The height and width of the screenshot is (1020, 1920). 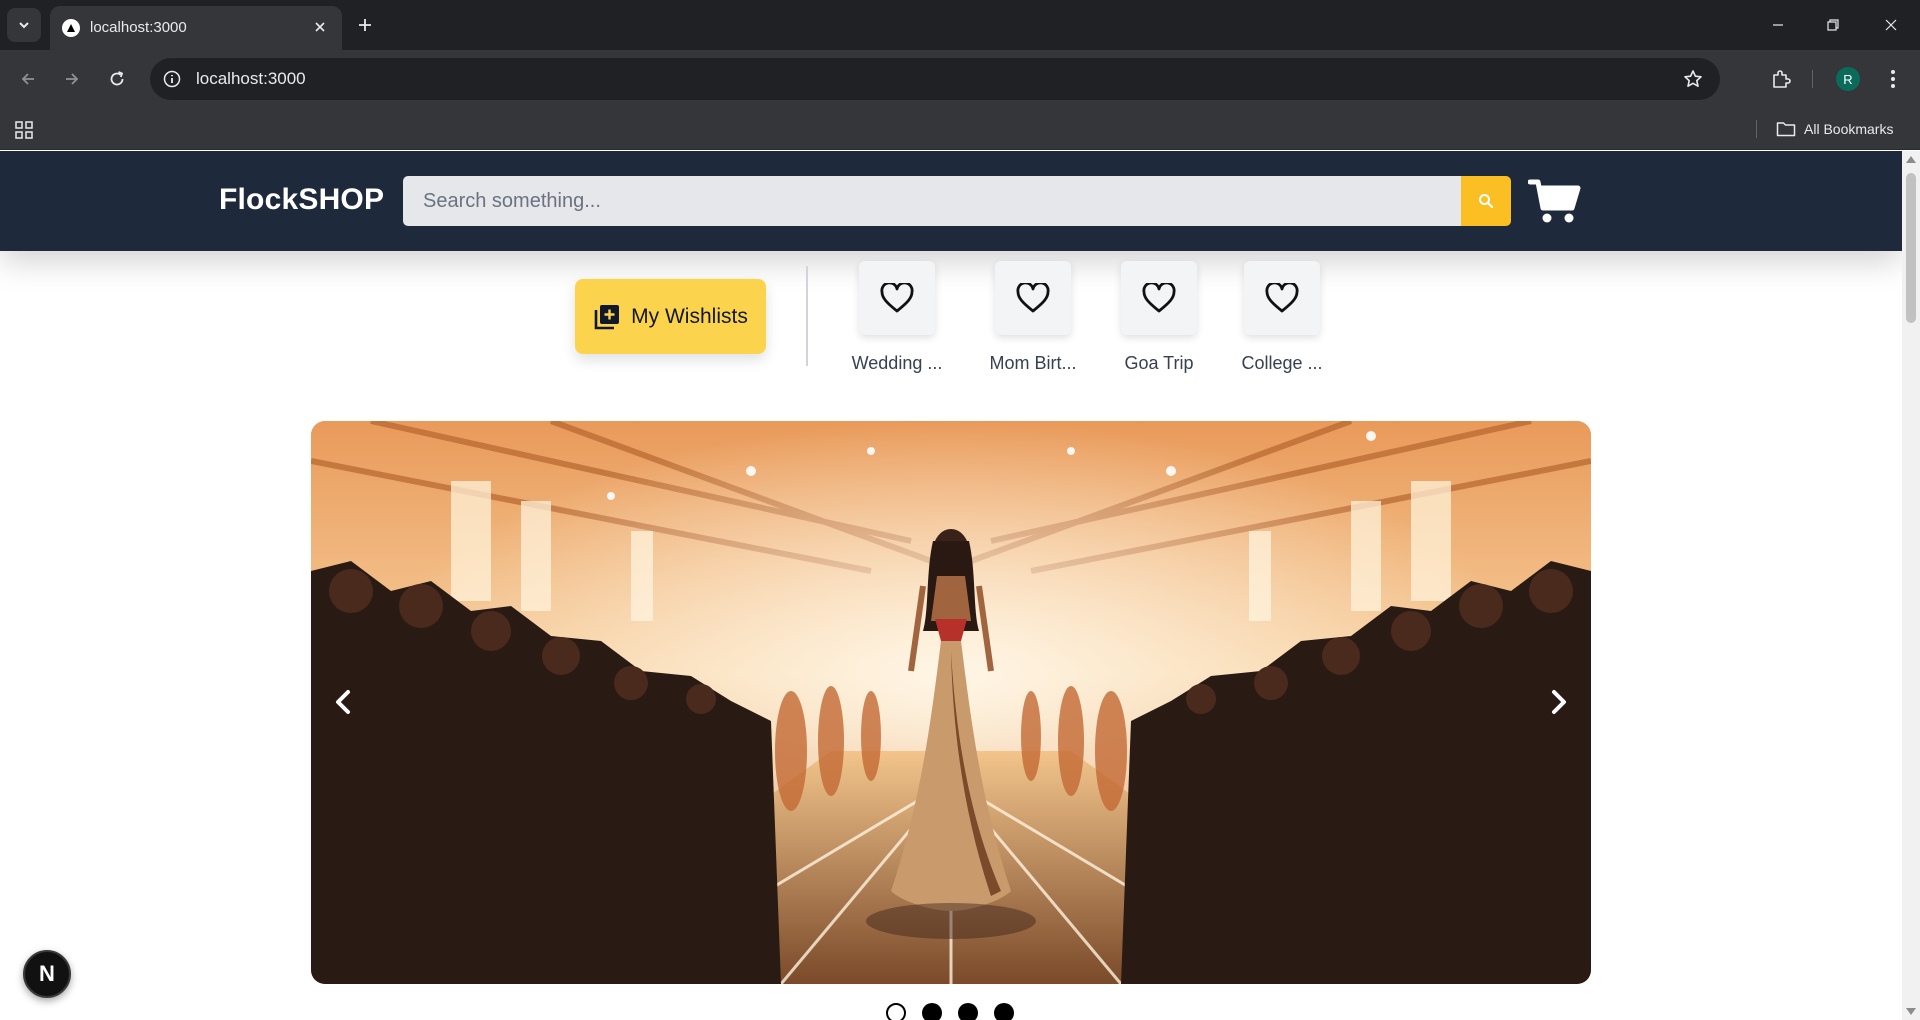 I want to click on back-button, so click(x=28, y=79).